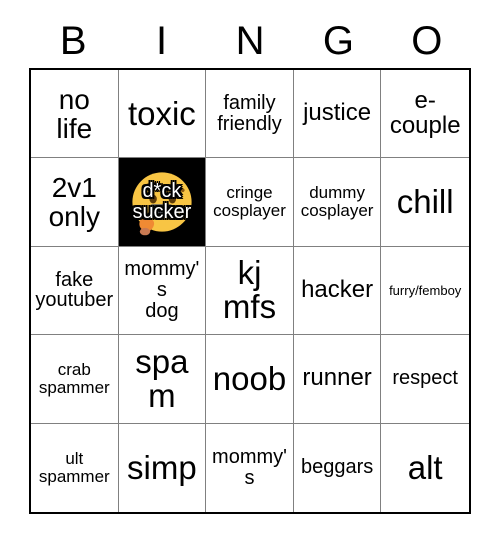 The width and height of the screenshot is (500, 544). I want to click on bingo-cell: furry/femboy, so click(425, 291).